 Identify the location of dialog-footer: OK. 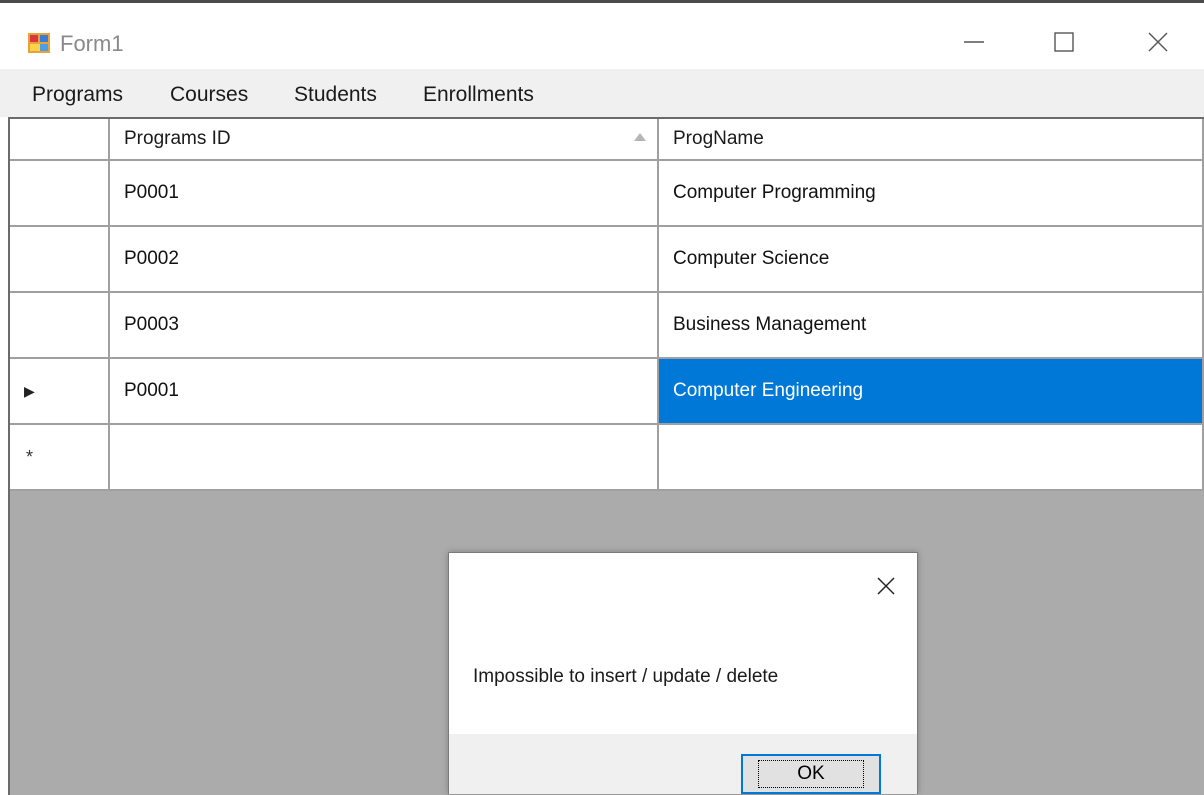
(683, 764).